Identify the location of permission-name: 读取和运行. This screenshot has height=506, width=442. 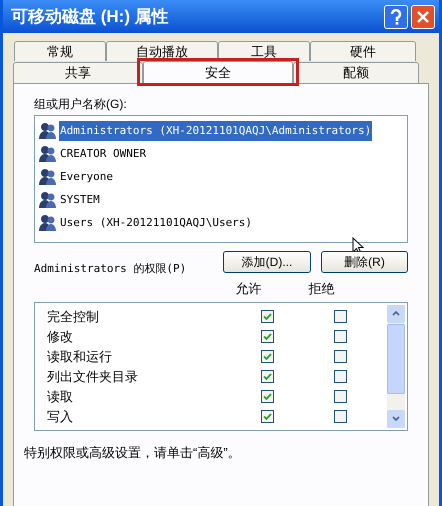
(79, 357).